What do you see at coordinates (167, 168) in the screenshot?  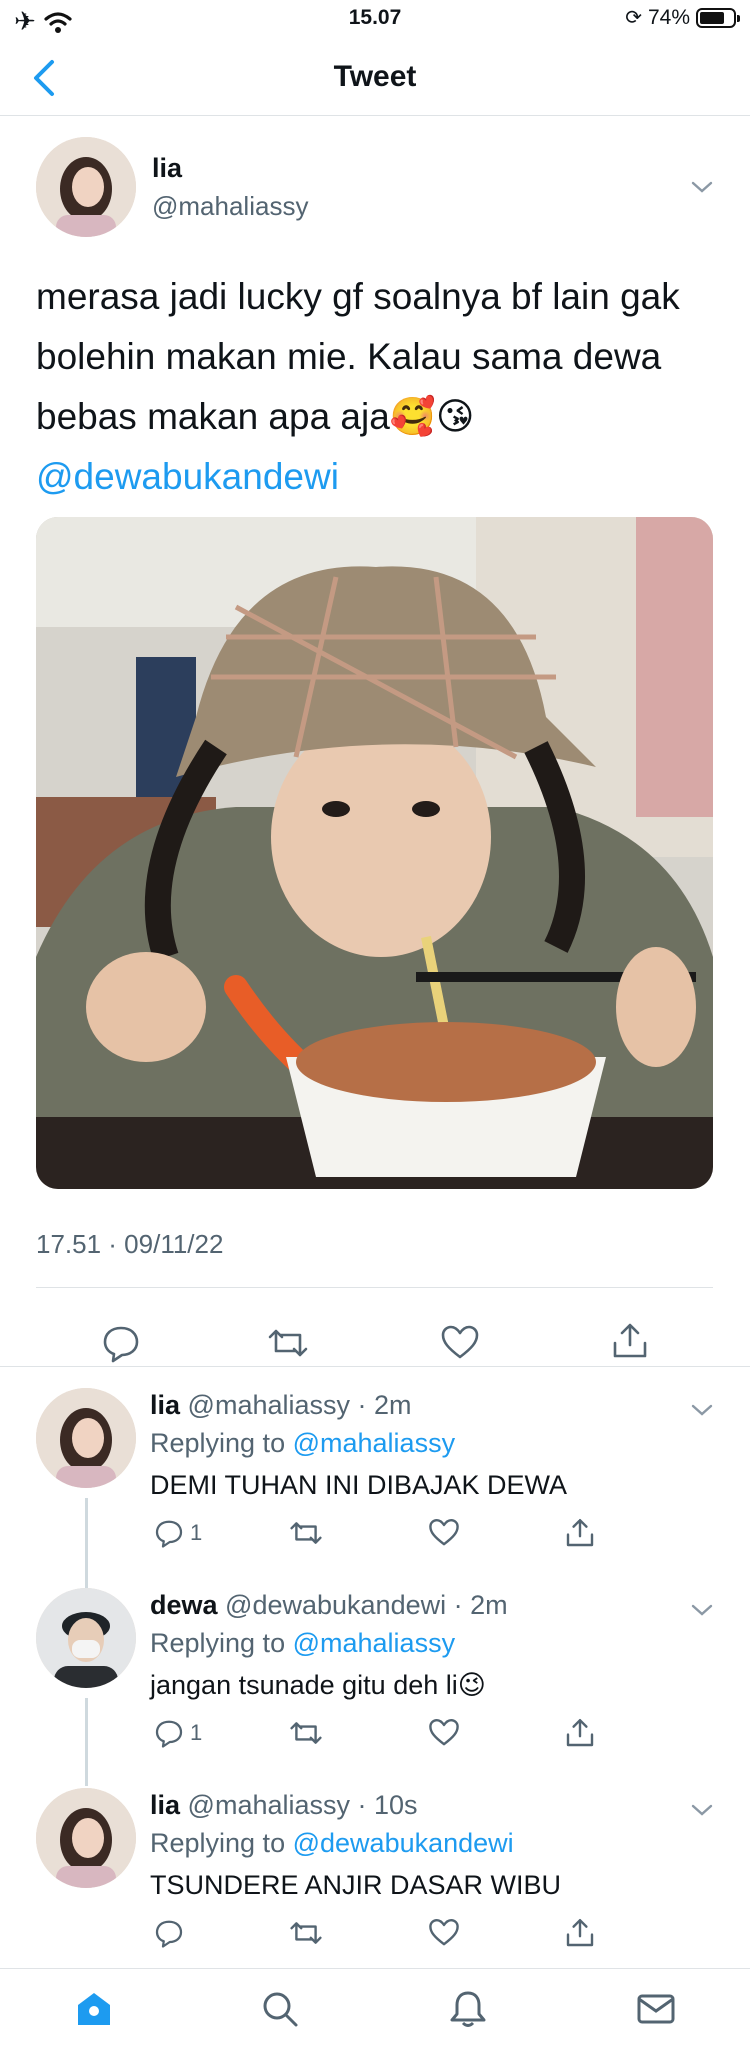 I see `author-name: lia` at bounding box center [167, 168].